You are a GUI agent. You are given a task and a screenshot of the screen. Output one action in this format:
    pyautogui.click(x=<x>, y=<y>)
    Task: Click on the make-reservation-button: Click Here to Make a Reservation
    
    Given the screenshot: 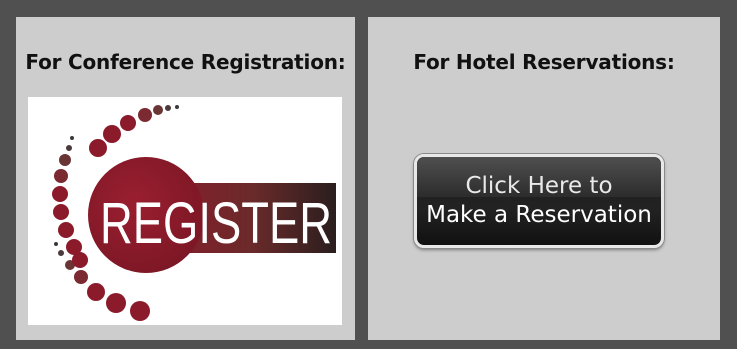 What is the action you would take?
    pyautogui.click(x=539, y=201)
    